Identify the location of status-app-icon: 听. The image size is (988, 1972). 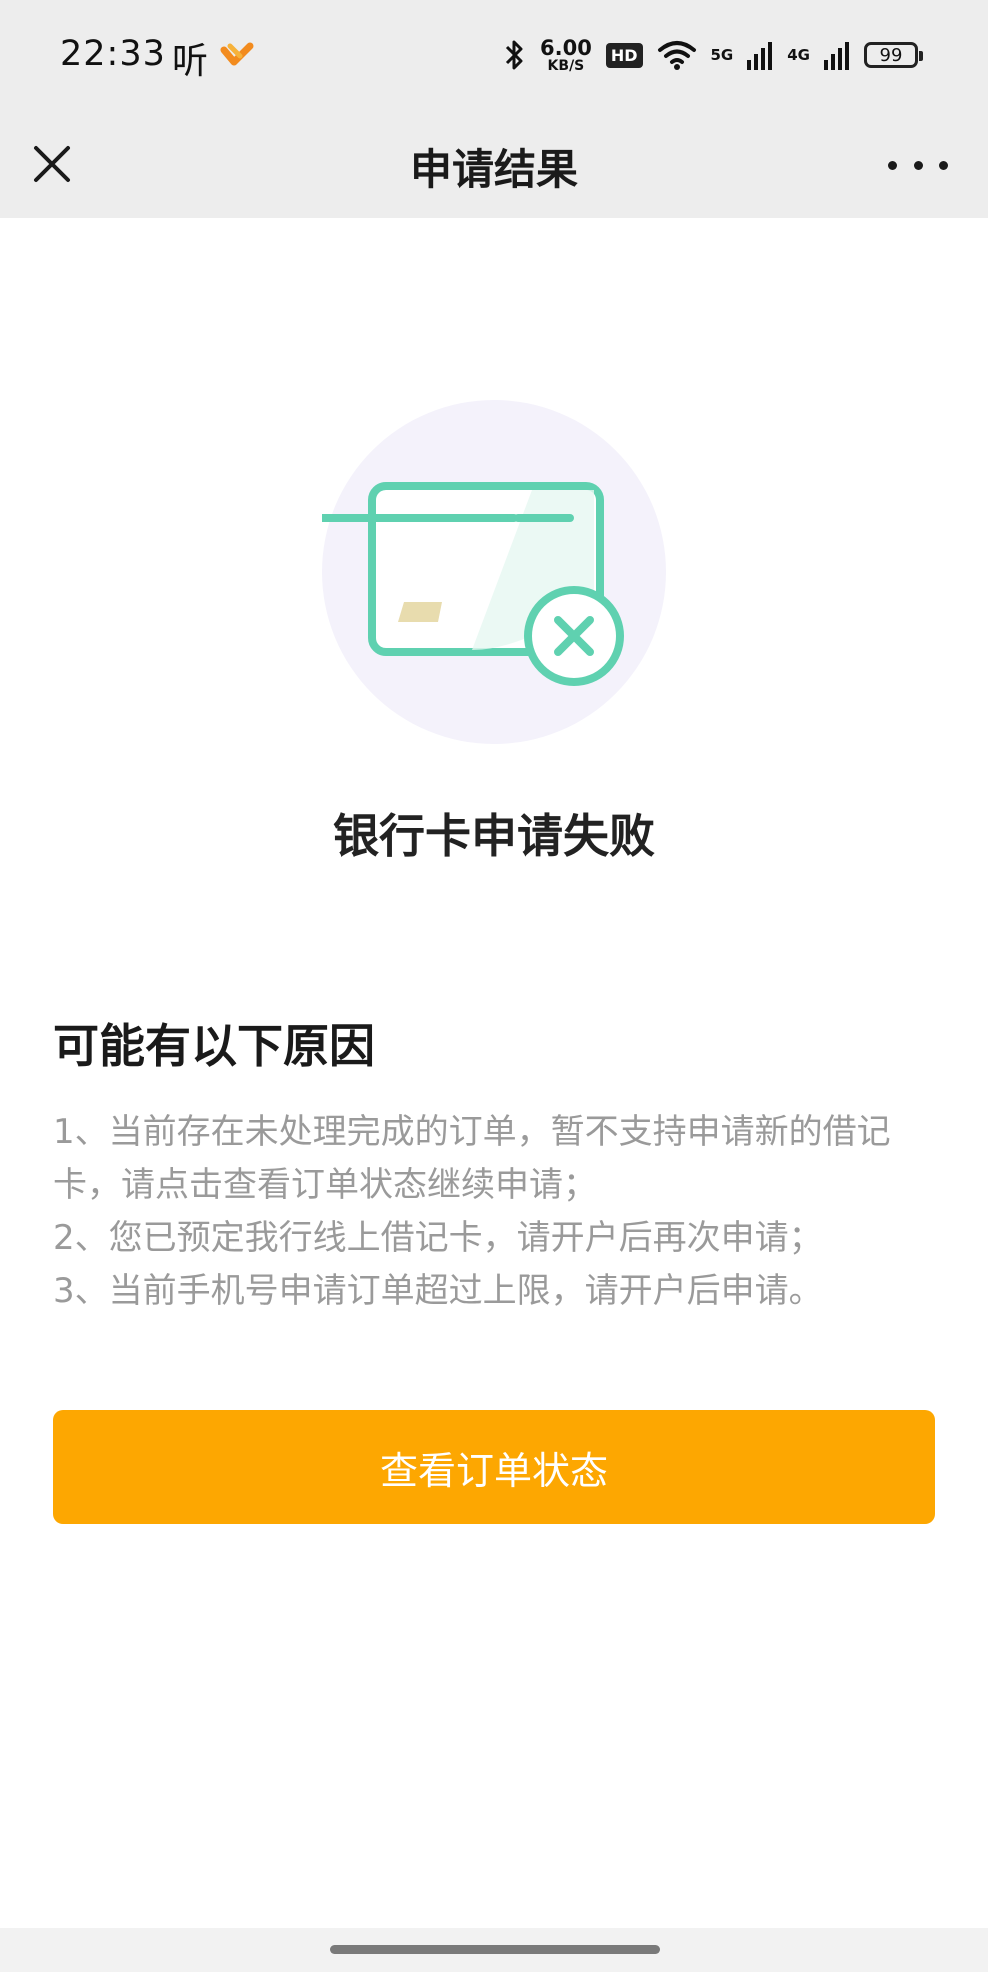
(190, 61).